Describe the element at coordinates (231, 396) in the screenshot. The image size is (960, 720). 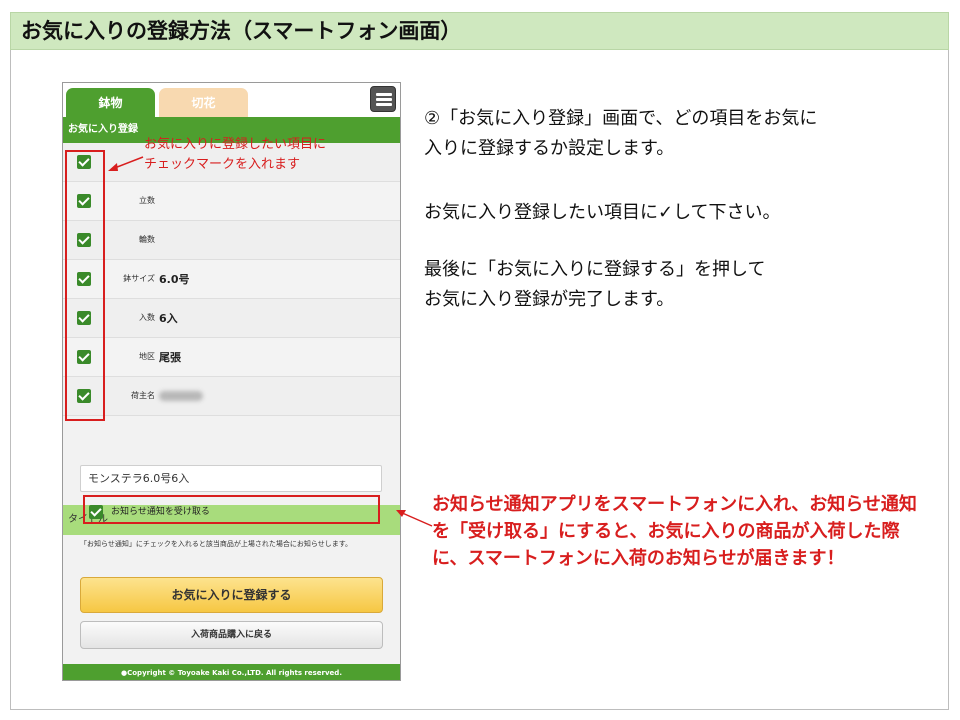
I see `favorite-row-7: 荷主名` at that location.